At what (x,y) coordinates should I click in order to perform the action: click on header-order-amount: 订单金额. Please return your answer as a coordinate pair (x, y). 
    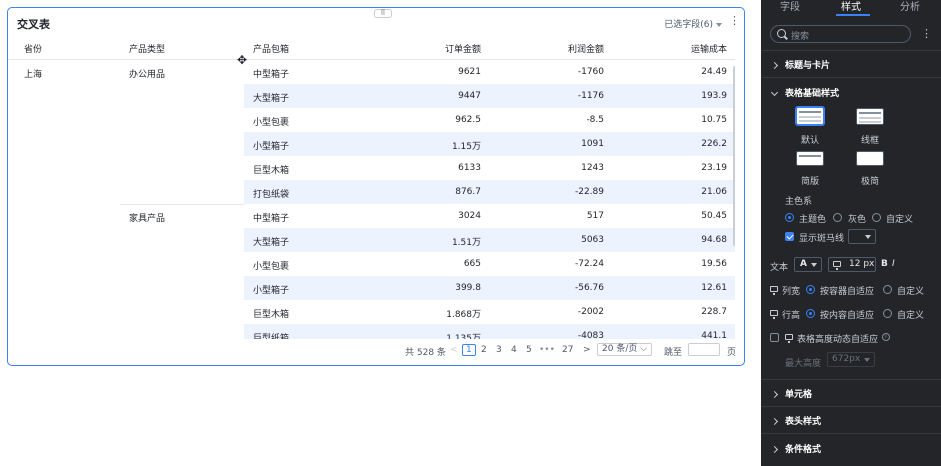
    Looking at the image, I should click on (463, 48).